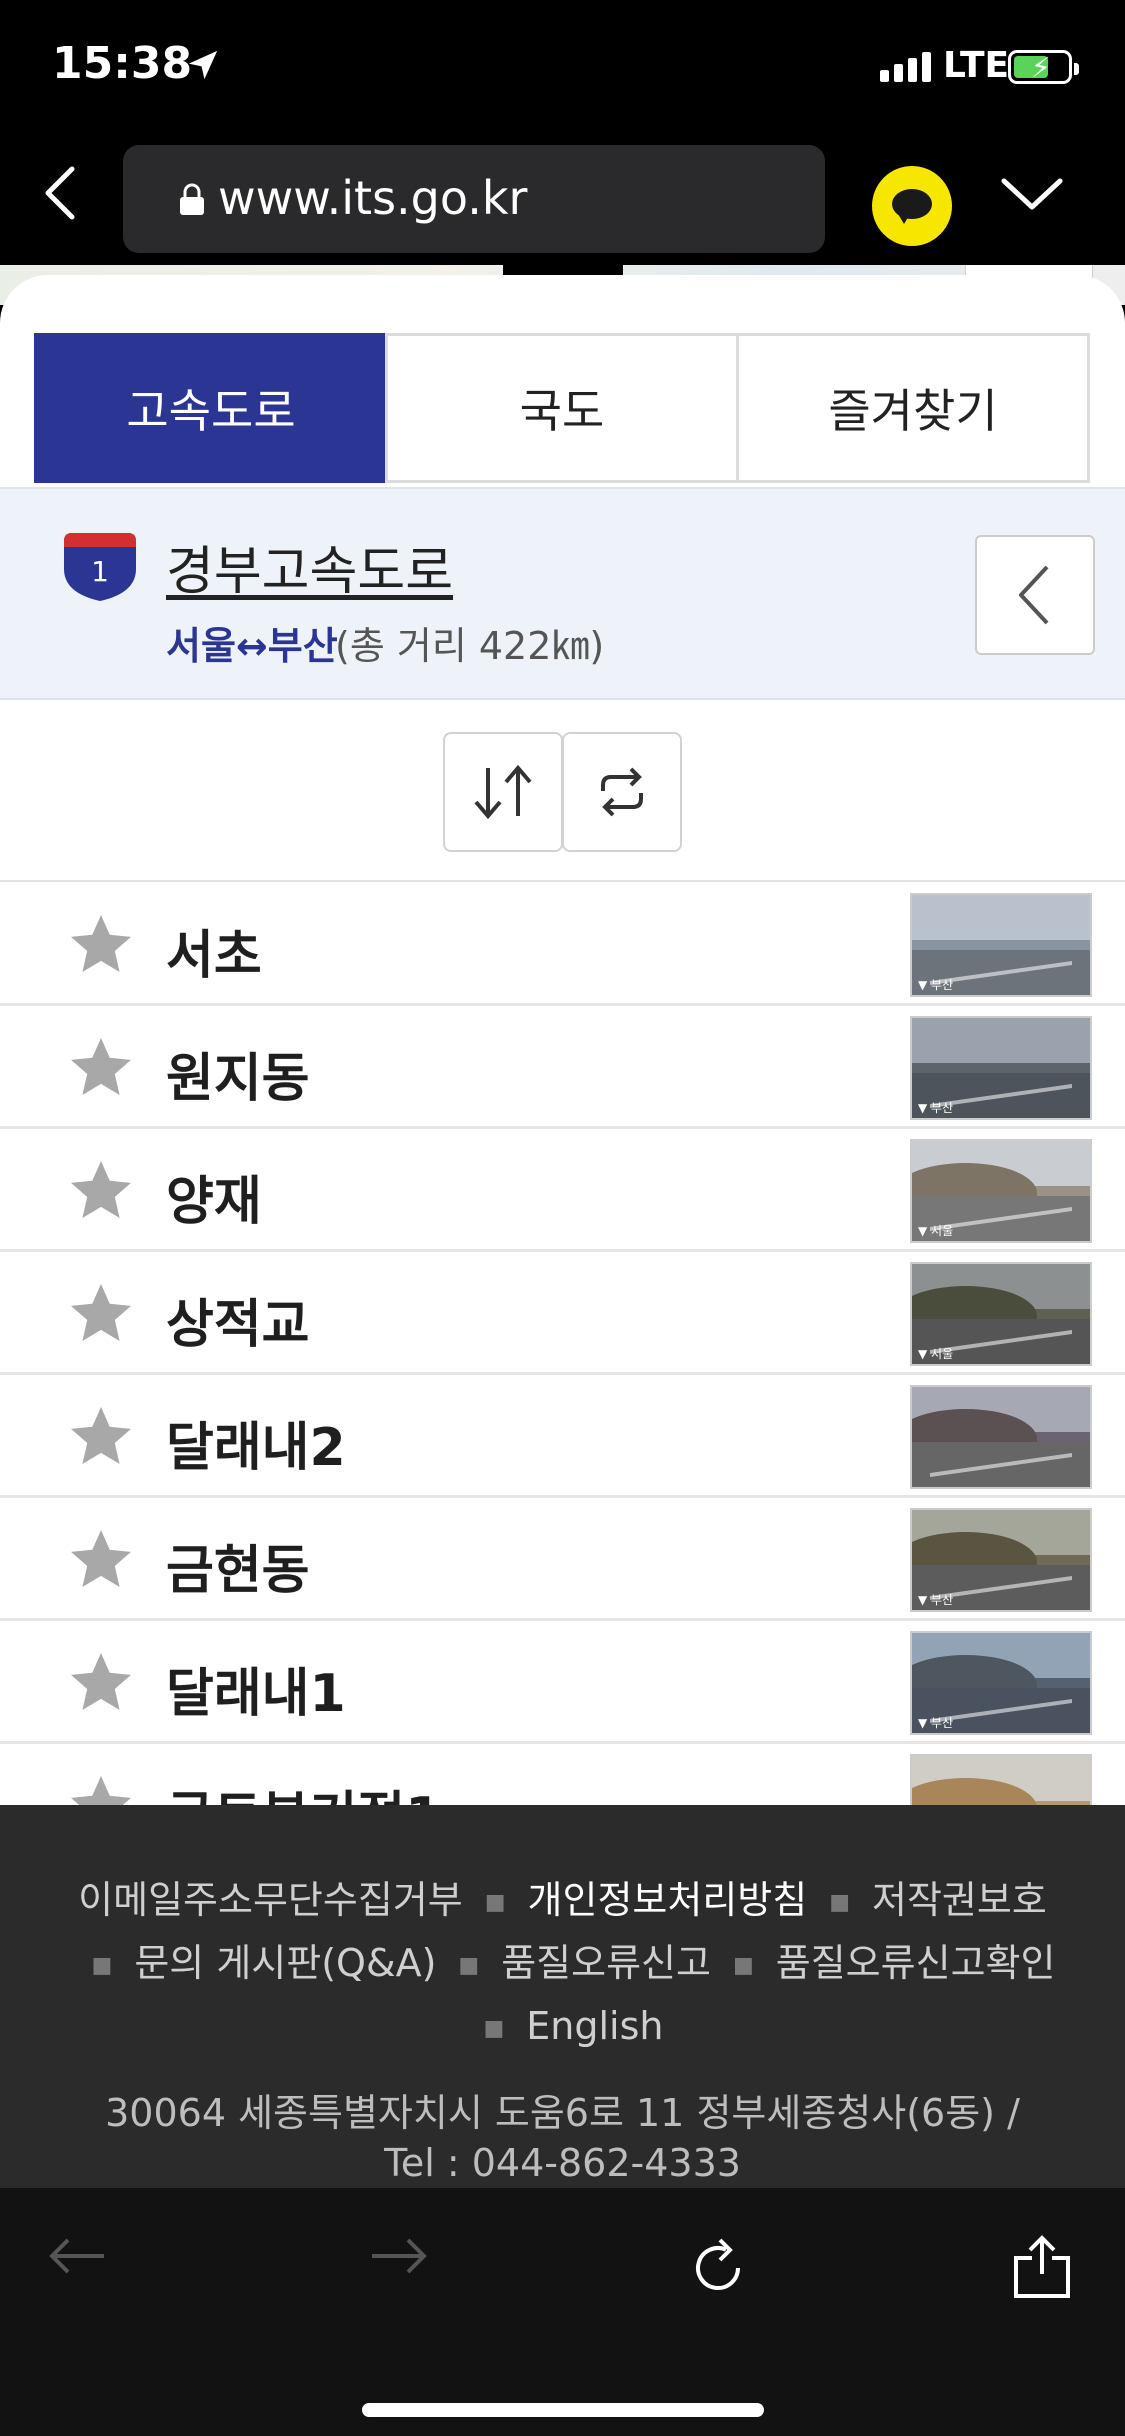  What do you see at coordinates (562, 67) in the screenshot?
I see `status-bar: 15:38 LTE ⚡` at bounding box center [562, 67].